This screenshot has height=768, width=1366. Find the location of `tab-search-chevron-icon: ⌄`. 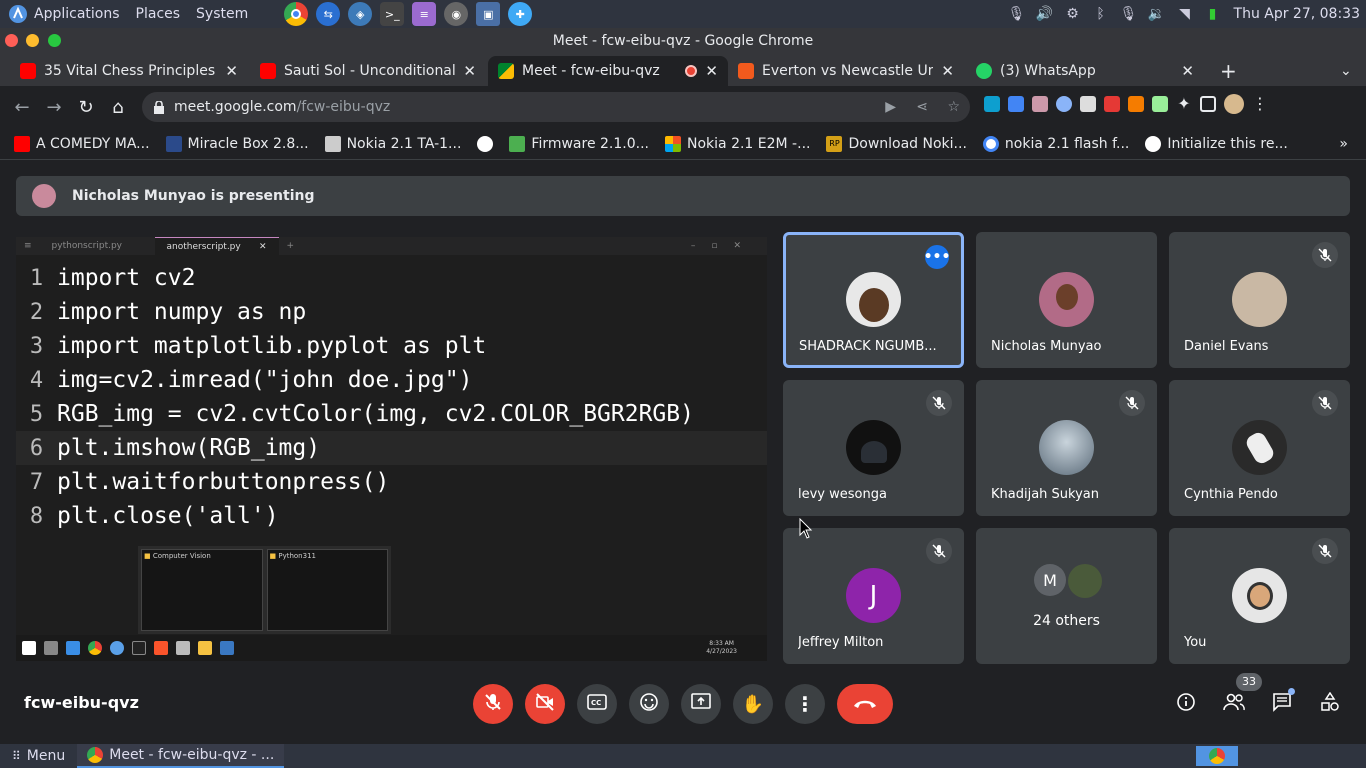

tab-search-chevron-icon: ⌄ is located at coordinates (1345, 71).